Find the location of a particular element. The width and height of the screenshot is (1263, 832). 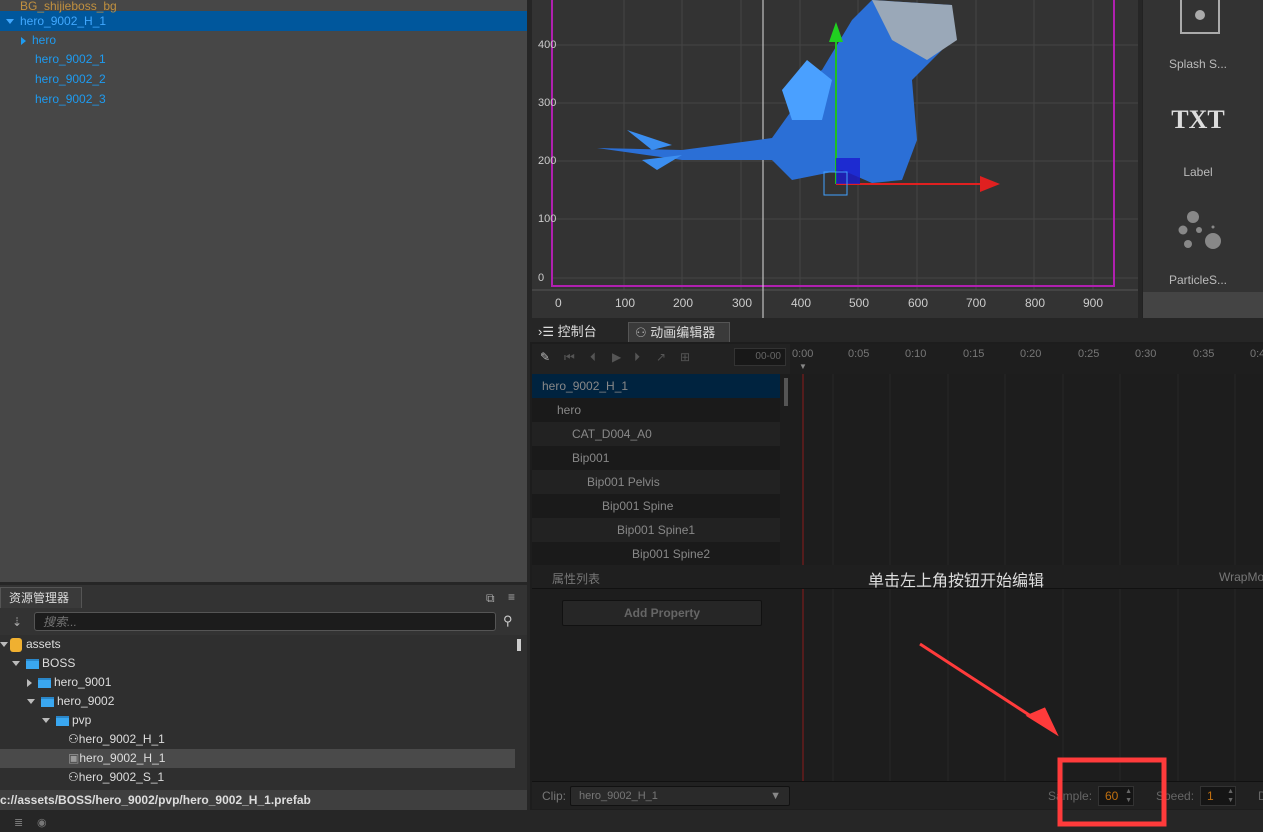

status-bar: ≣ ◉ is located at coordinates (265, 822).